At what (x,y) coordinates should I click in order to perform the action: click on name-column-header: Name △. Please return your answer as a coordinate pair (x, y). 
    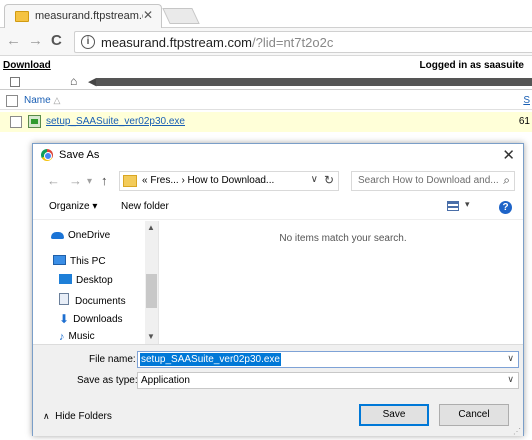
    Looking at the image, I should click on (42, 100).